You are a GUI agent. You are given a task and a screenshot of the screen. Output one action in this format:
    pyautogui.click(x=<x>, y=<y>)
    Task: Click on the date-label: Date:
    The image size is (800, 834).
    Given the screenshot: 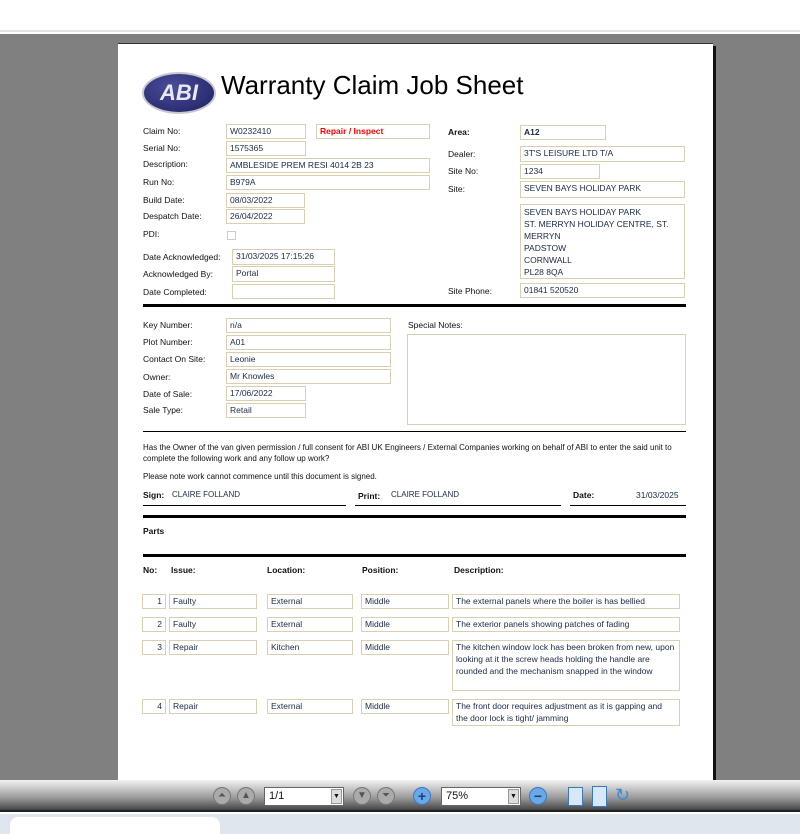 What is the action you would take?
    pyautogui.click(x=584, y=495)
    